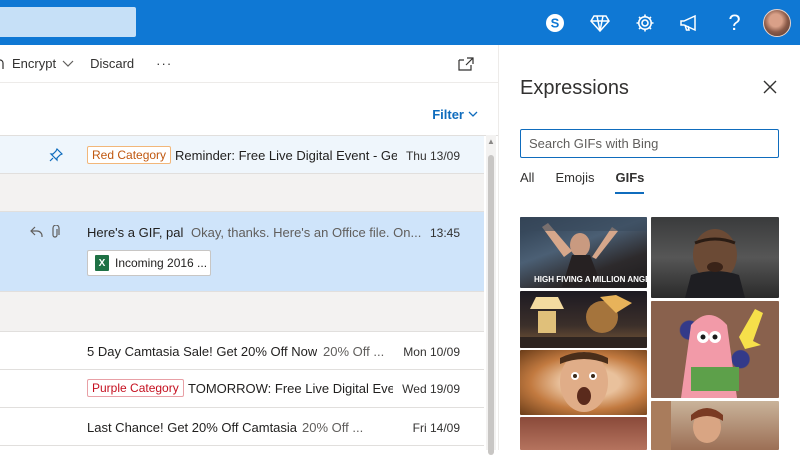 This screenshot has height=455, width=800. What do you see at coordinates (286, 155) in the screenshot?
I see `message-subject: Reminder: Free Live Digital Event - Get` at bounding box center [286, 155].